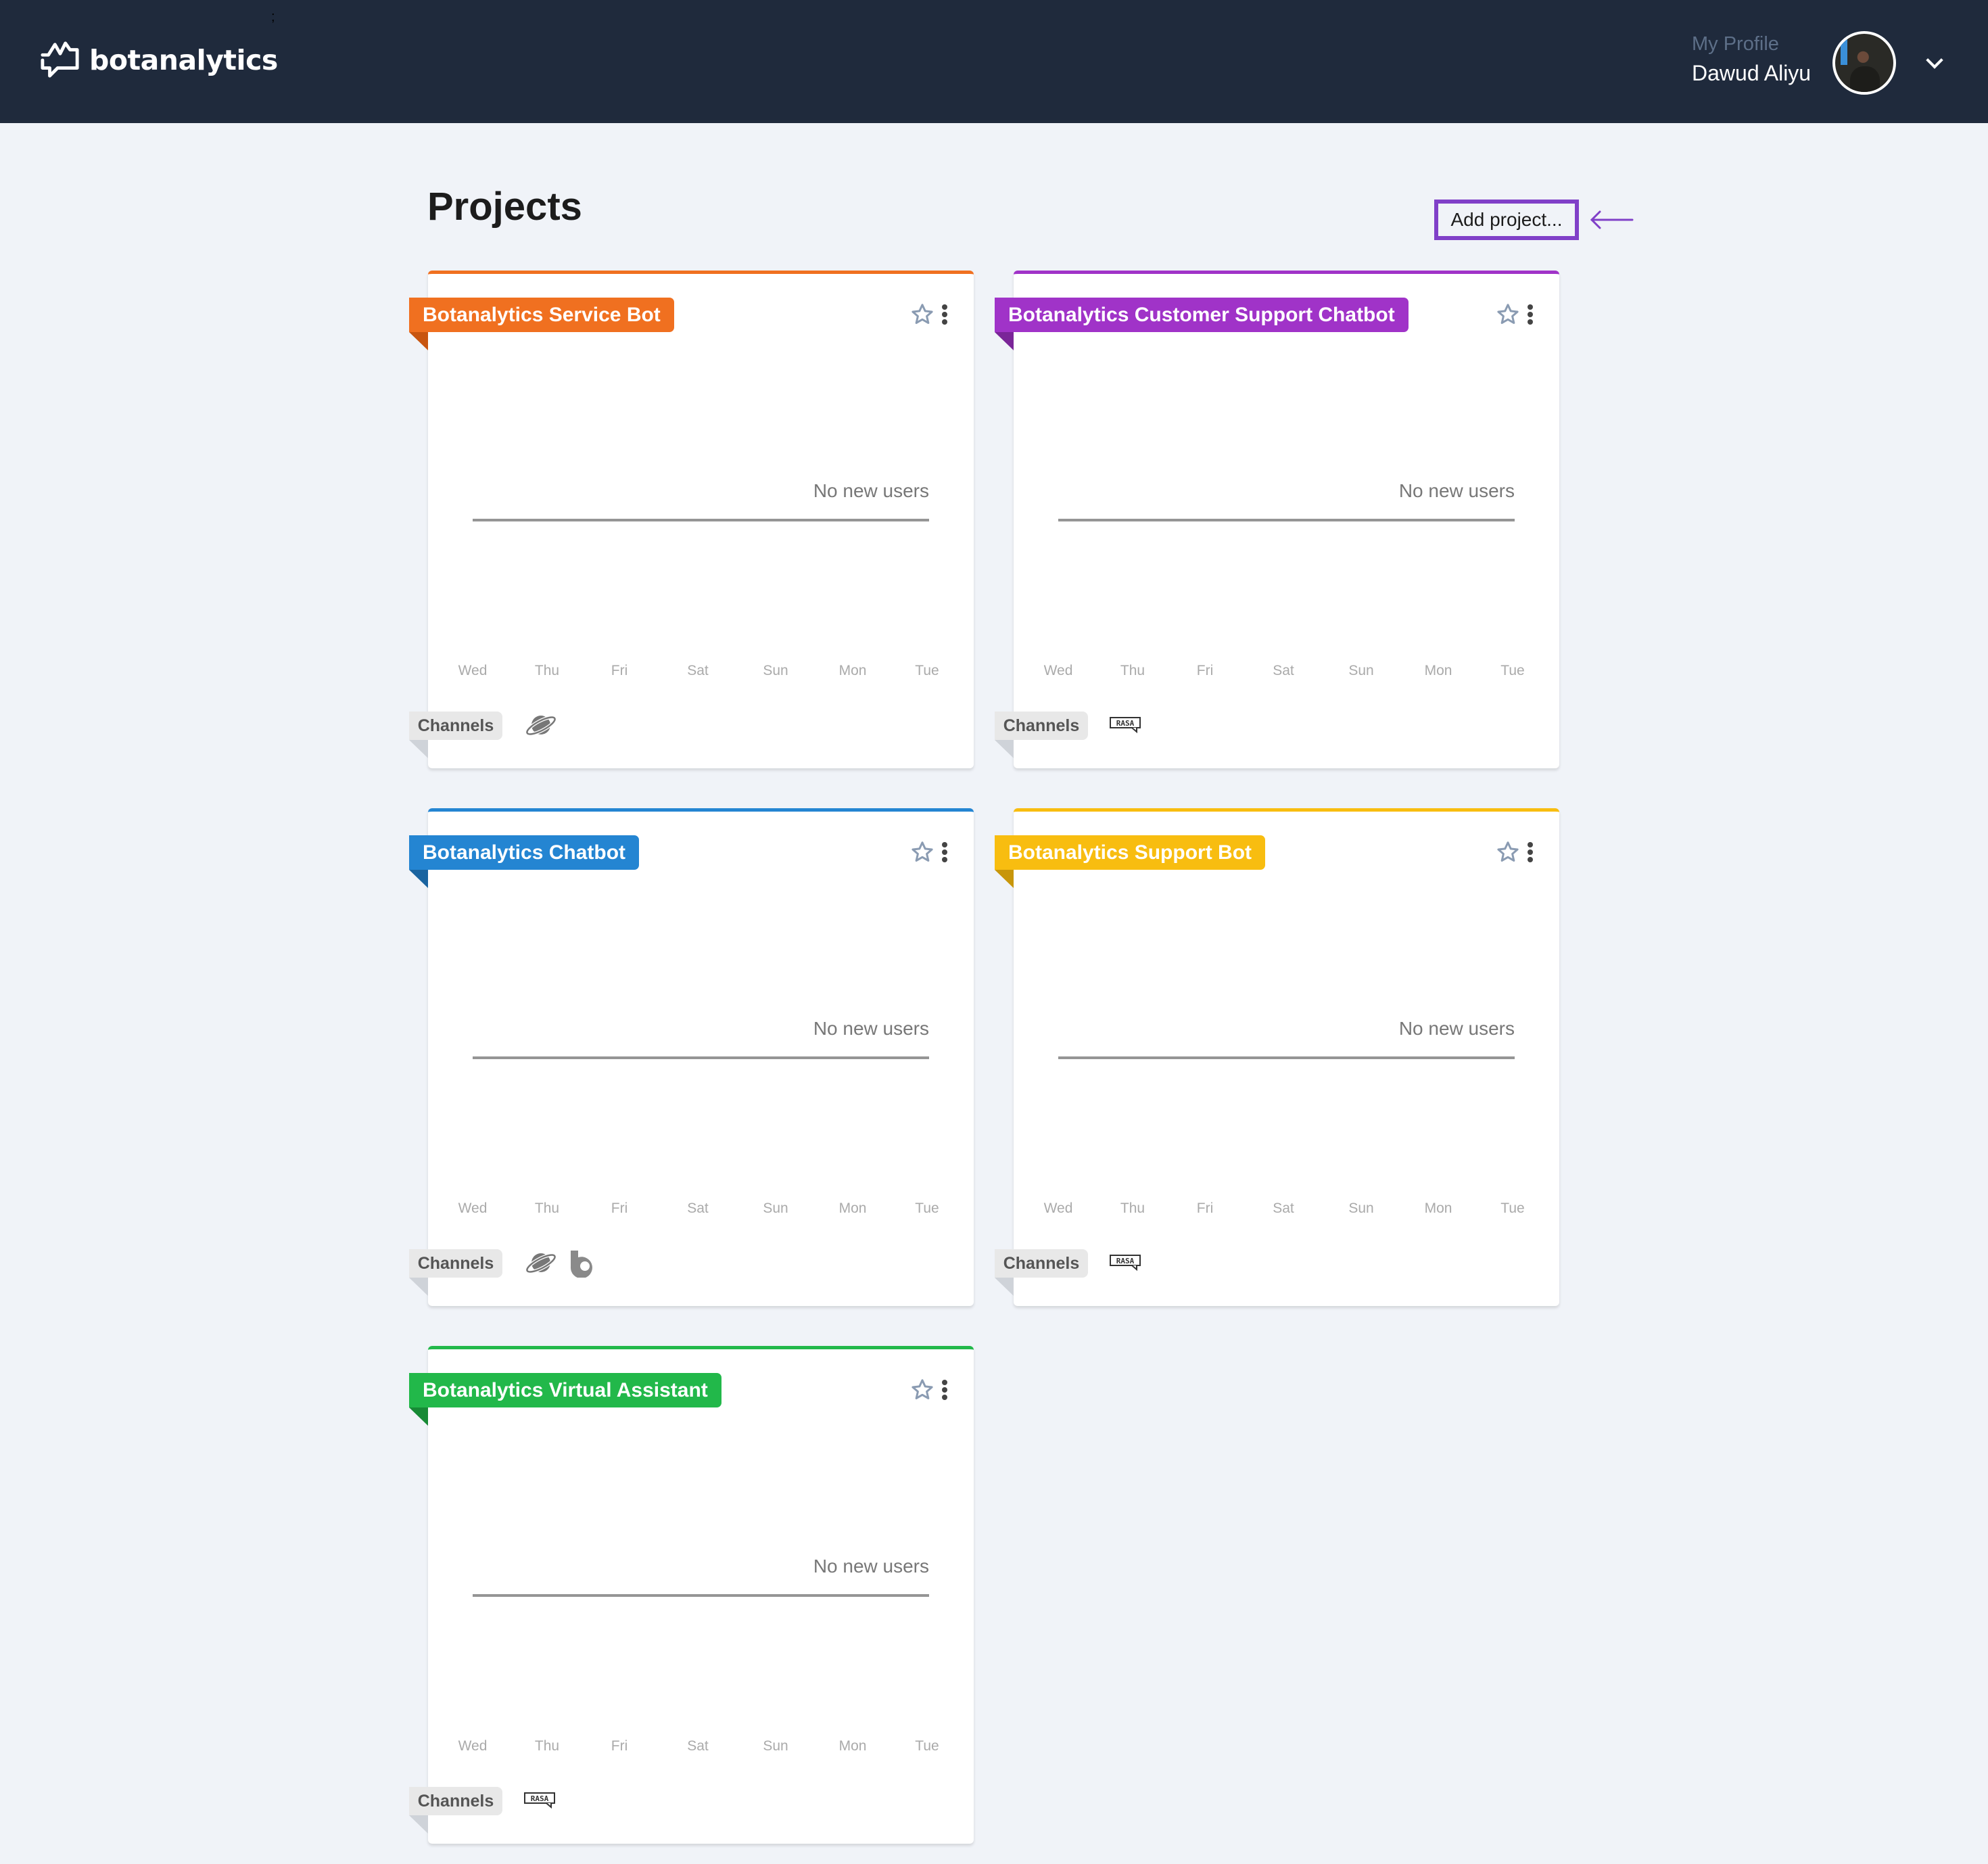  Describe the element at coordinates (565, 1390) in the screenshot. I see `project-title: Botanalytics Virtual Assistant` at that location.